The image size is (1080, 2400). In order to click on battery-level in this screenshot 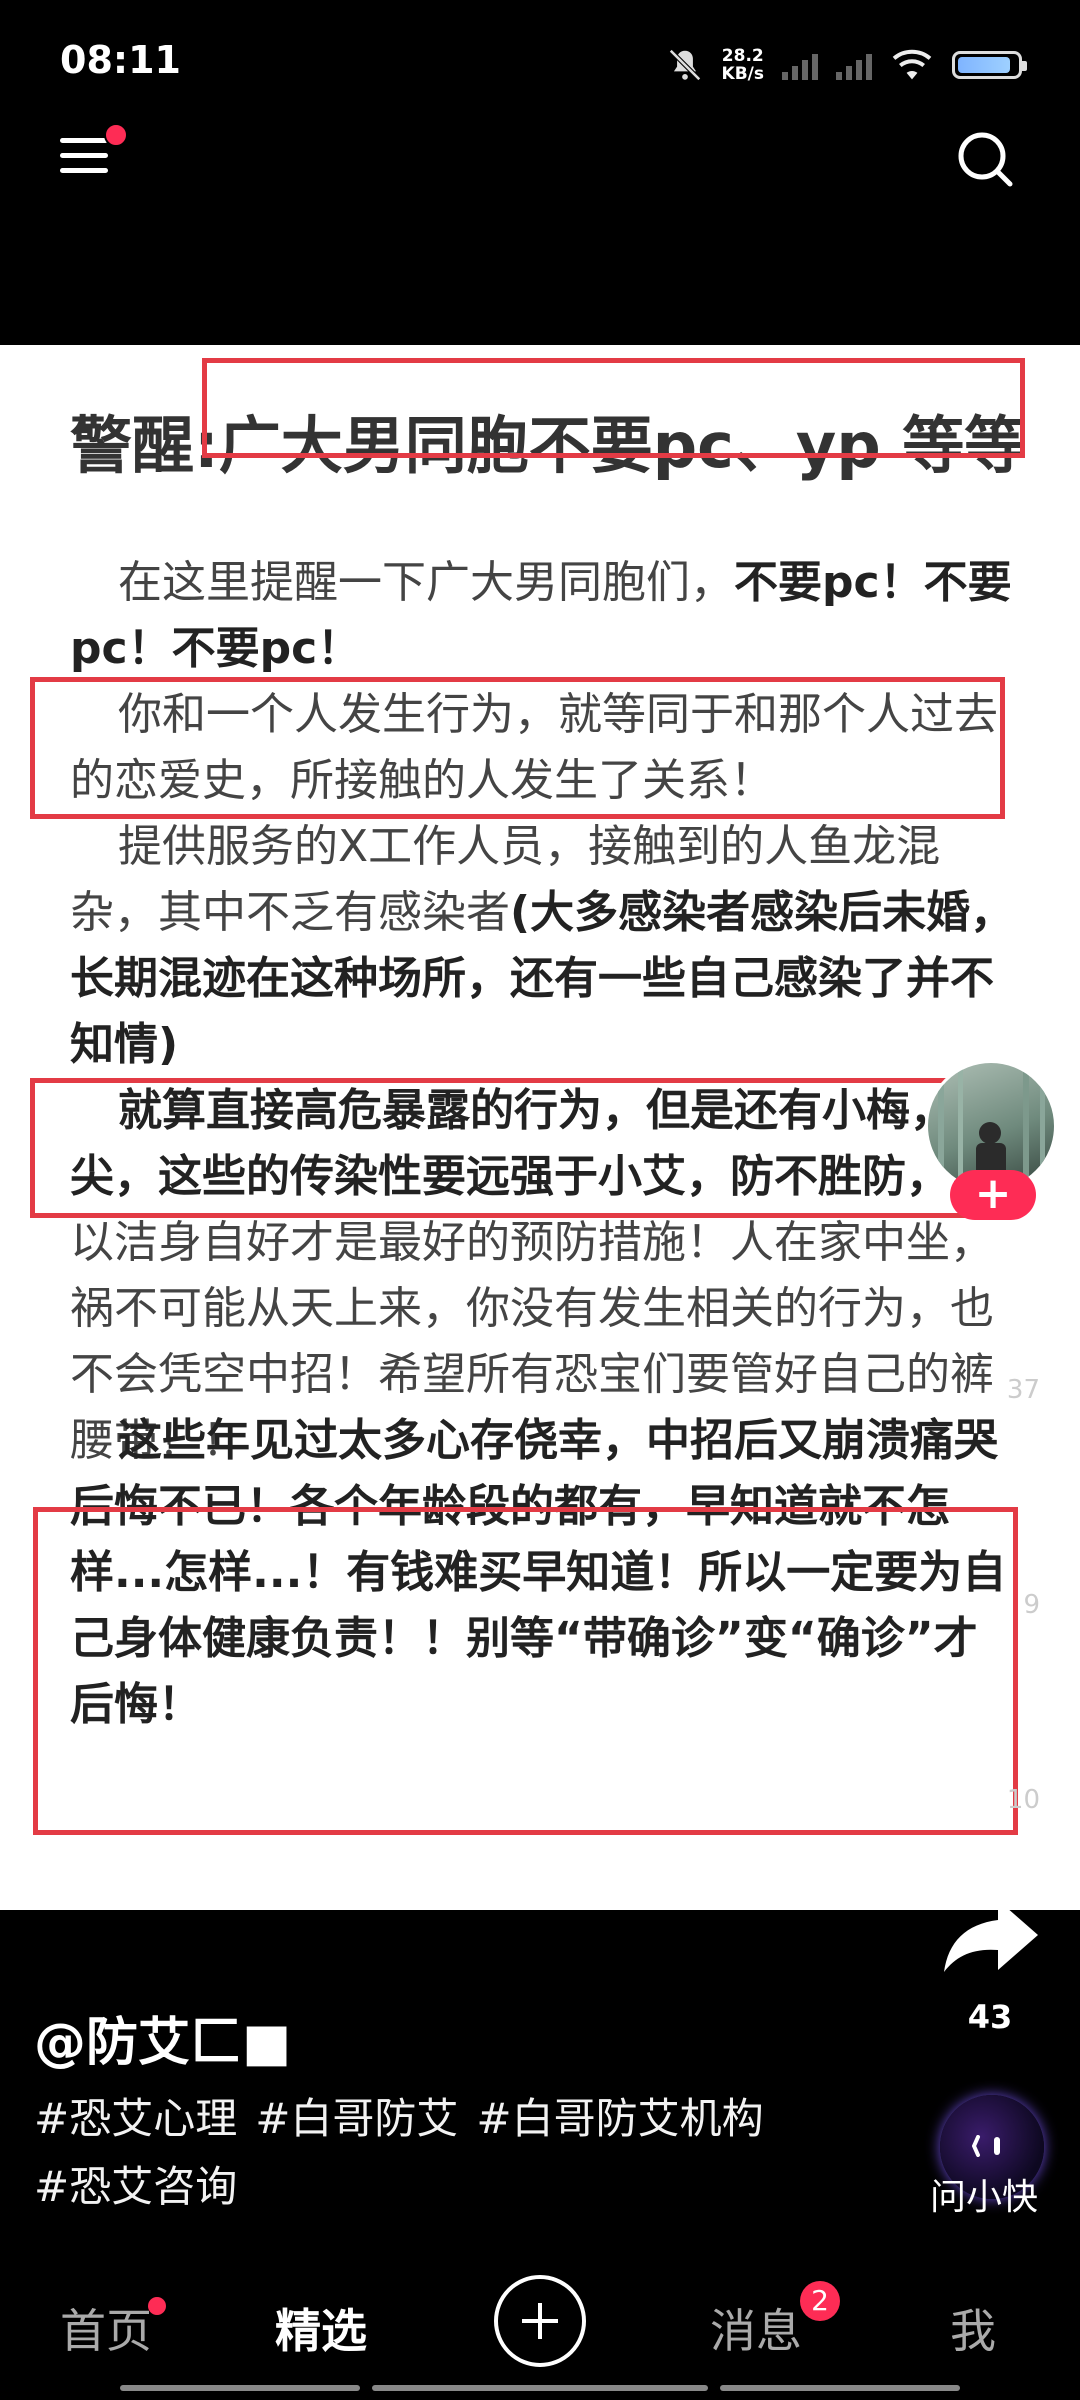, I will do `click(984, 65)`.